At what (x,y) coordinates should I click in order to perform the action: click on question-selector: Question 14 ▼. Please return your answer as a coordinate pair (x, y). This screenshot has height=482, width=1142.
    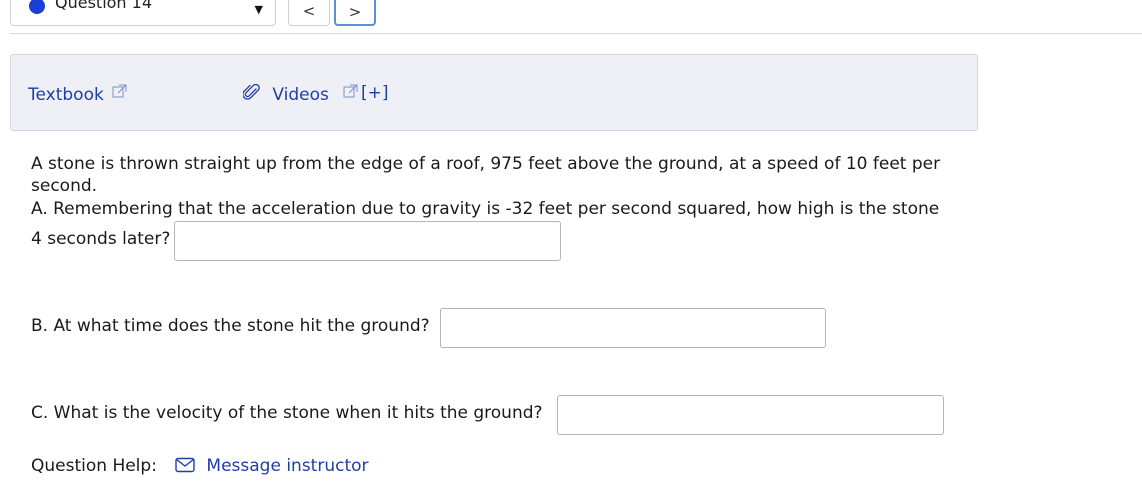
    Looking at the image, I should click on (143, 13).